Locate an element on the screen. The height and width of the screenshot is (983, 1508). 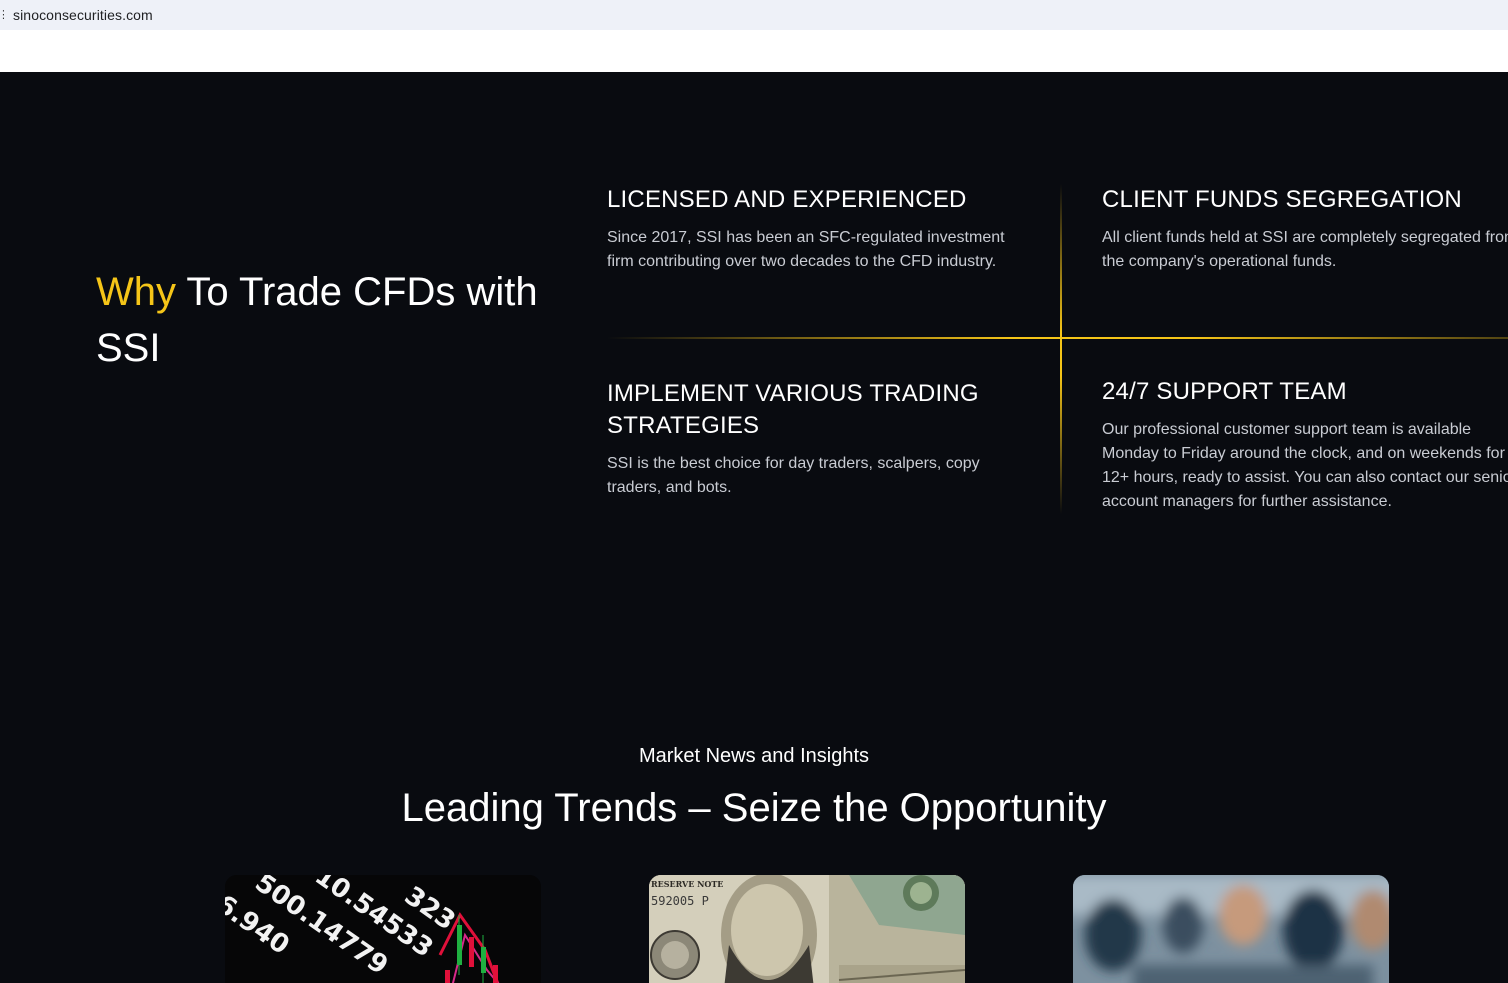
news-card-trading-floor is located at coordinates (1231, 929).